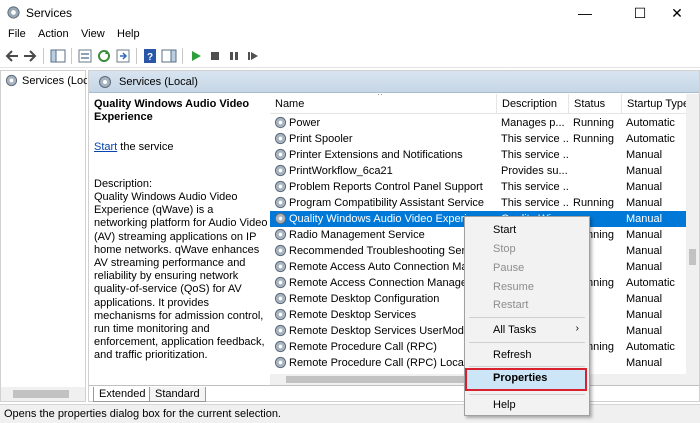 This screenshot has width=700, height=423. Describe the element at coordinates (122, 394) in the screenshot. I see `tab-extended: Extended` at that location.